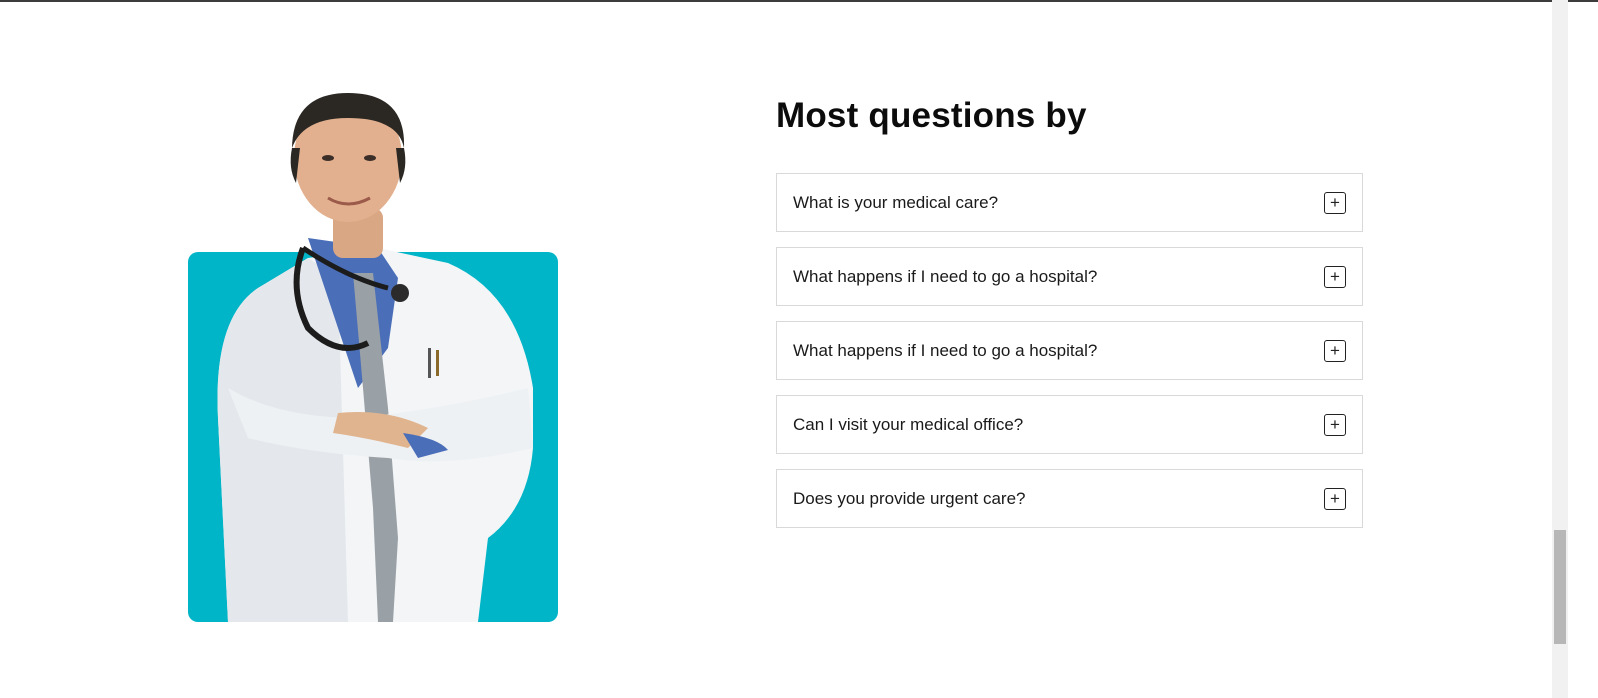  Describe the element at coordinates (375, 357) in the screenshot. I see `doctor-illustration` at that location.